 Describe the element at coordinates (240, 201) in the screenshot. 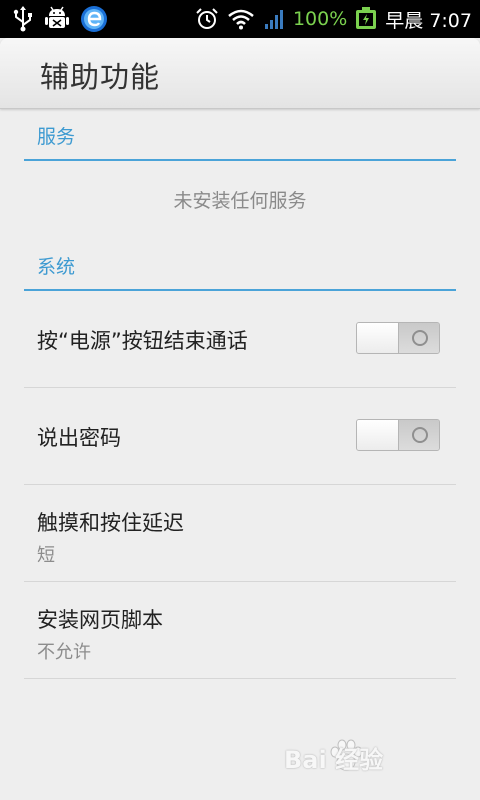

I see `empty-services-message: 未安装任何服务` at that location.